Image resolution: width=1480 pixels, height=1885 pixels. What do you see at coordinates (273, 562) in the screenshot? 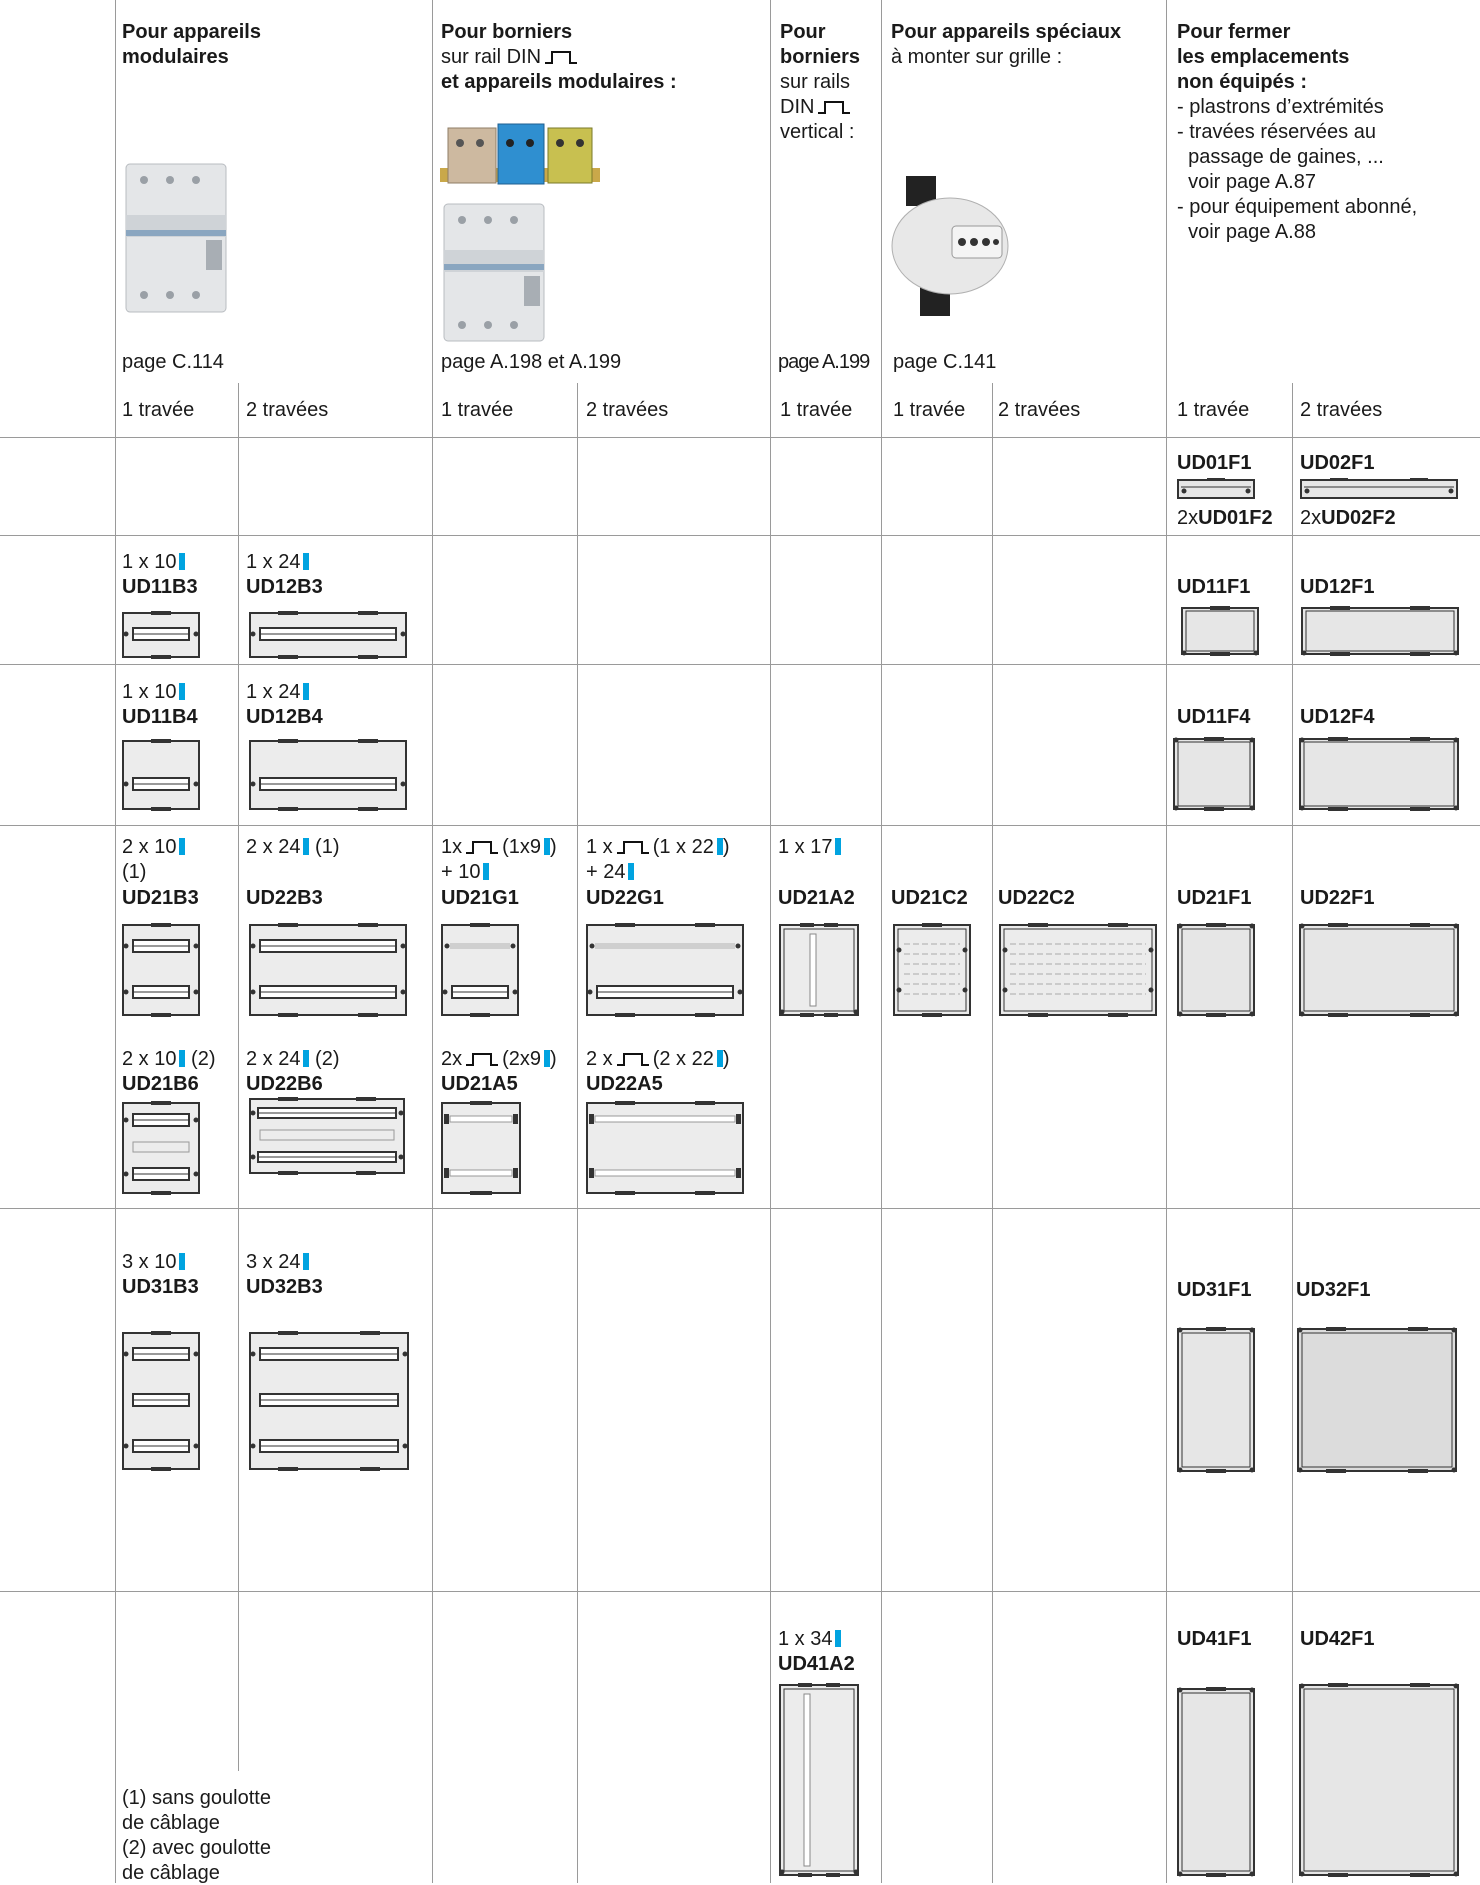
I see `qty-text: 1 x 24` at bounding box center [273, 562].